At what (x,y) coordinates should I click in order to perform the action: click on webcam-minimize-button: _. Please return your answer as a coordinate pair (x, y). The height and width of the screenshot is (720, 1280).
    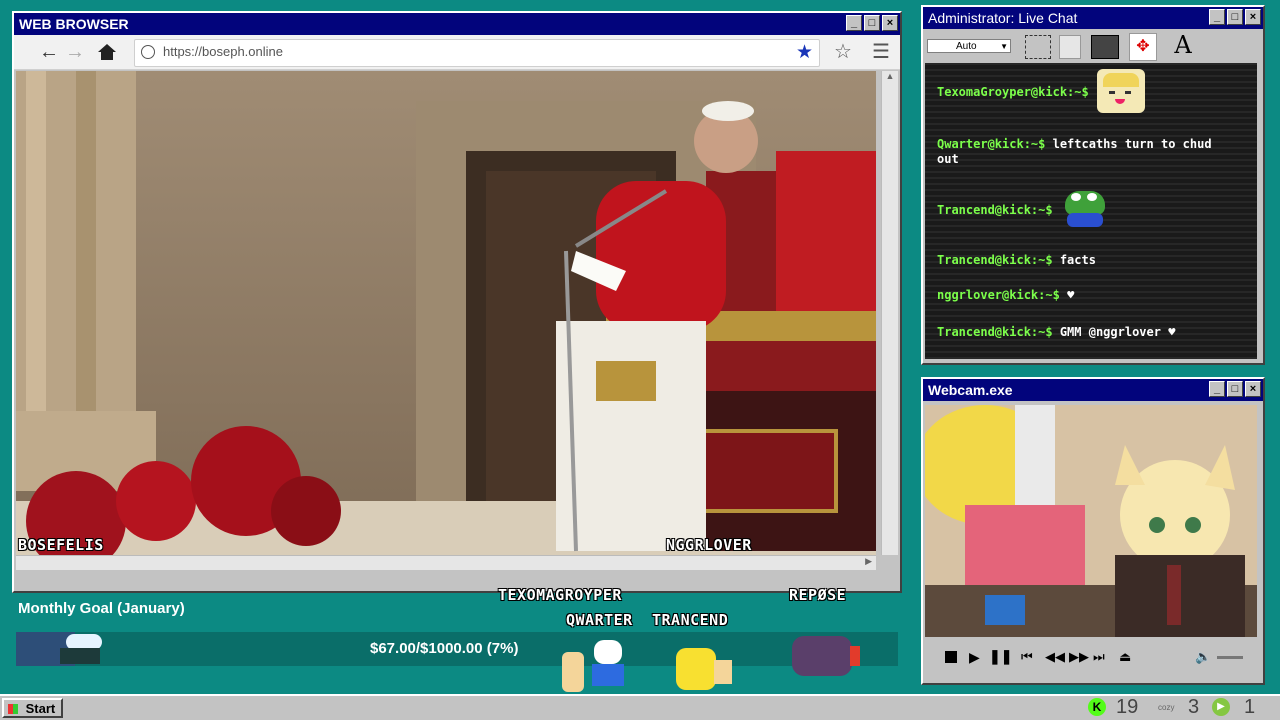
    Looking at the image, I should click on (1217, 389).